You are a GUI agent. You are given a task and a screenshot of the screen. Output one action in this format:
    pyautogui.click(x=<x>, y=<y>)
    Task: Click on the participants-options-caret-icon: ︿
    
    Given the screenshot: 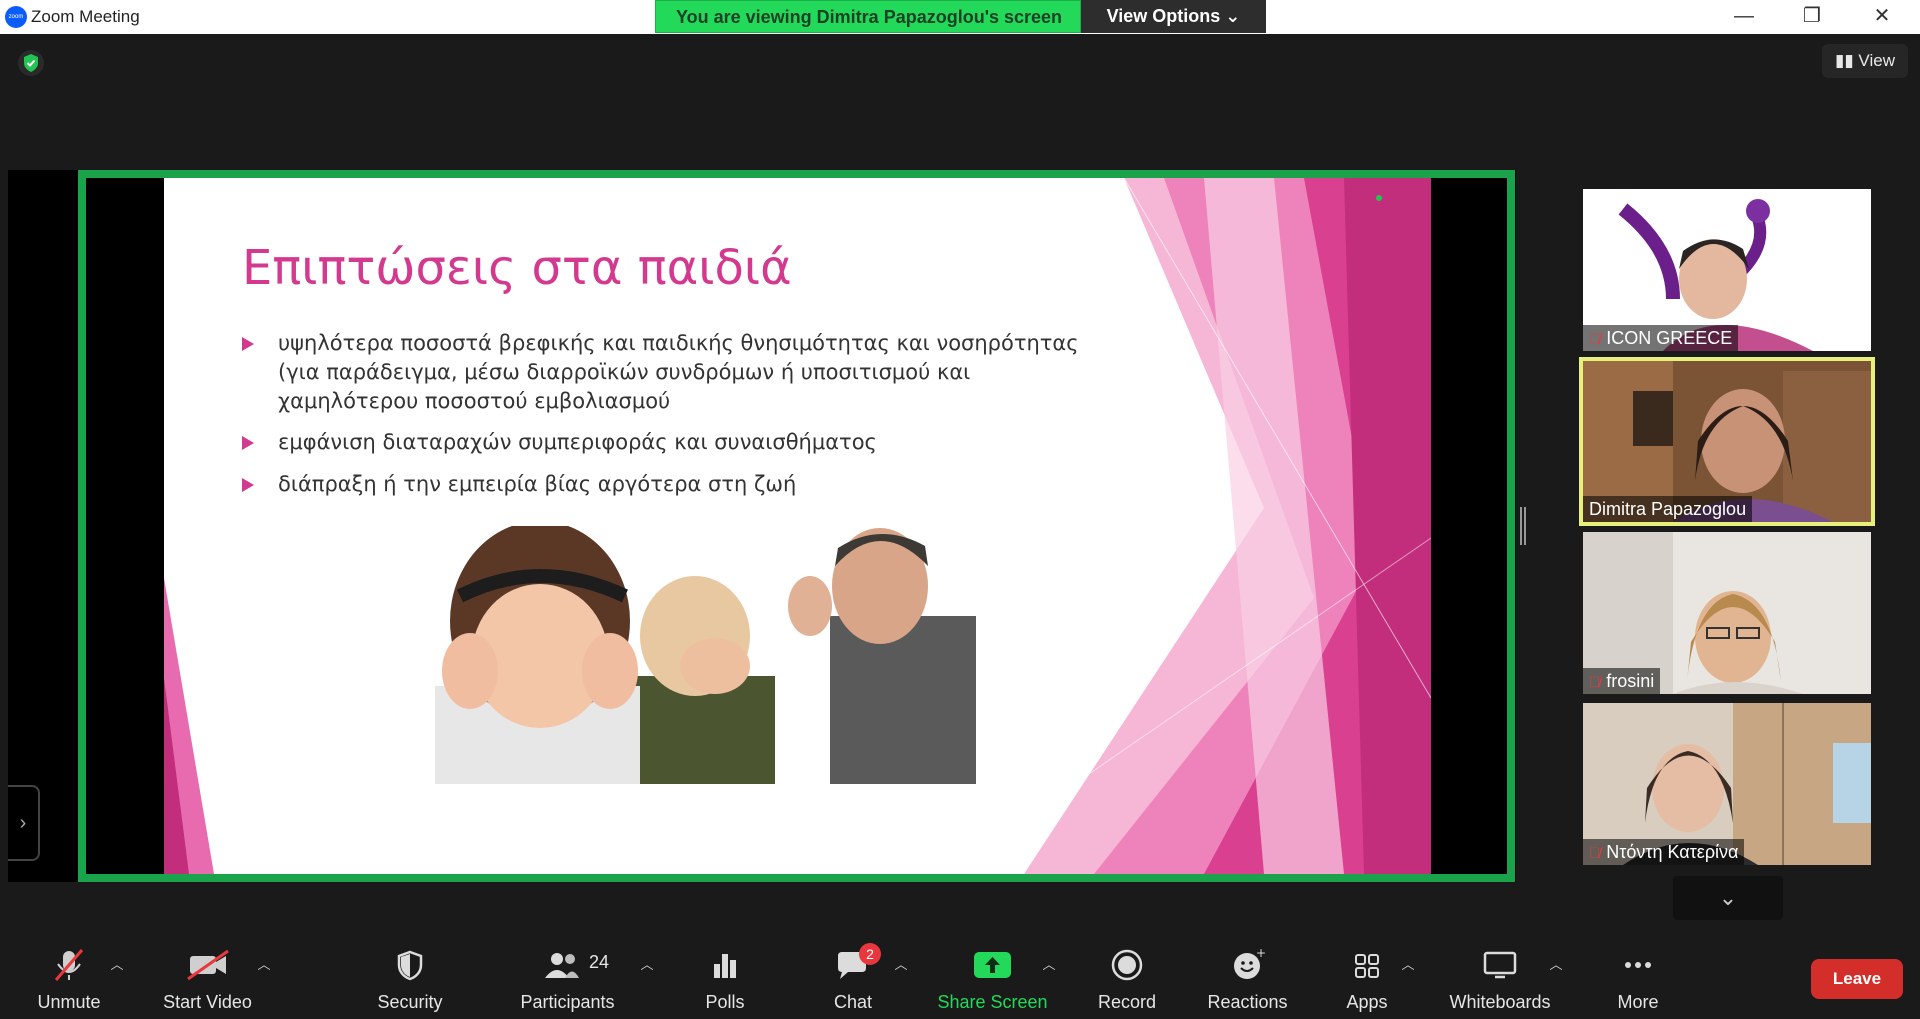 What is the action you would take?
    pyautogui.click(x=647, y=963)
    